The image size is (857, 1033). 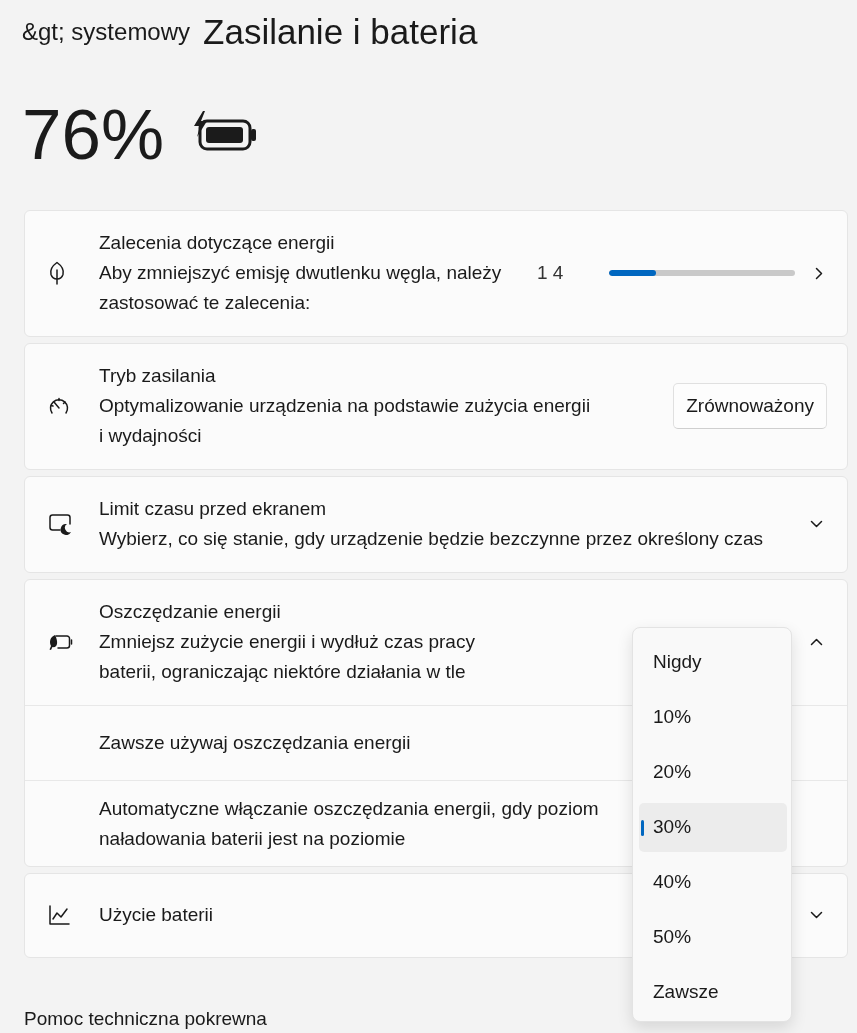 What do you see at coordinates (255, 743) in the screenshot?
I see `setting-label: Zawsze używaj oszczędzania energii` at bounding box center [255, 743].